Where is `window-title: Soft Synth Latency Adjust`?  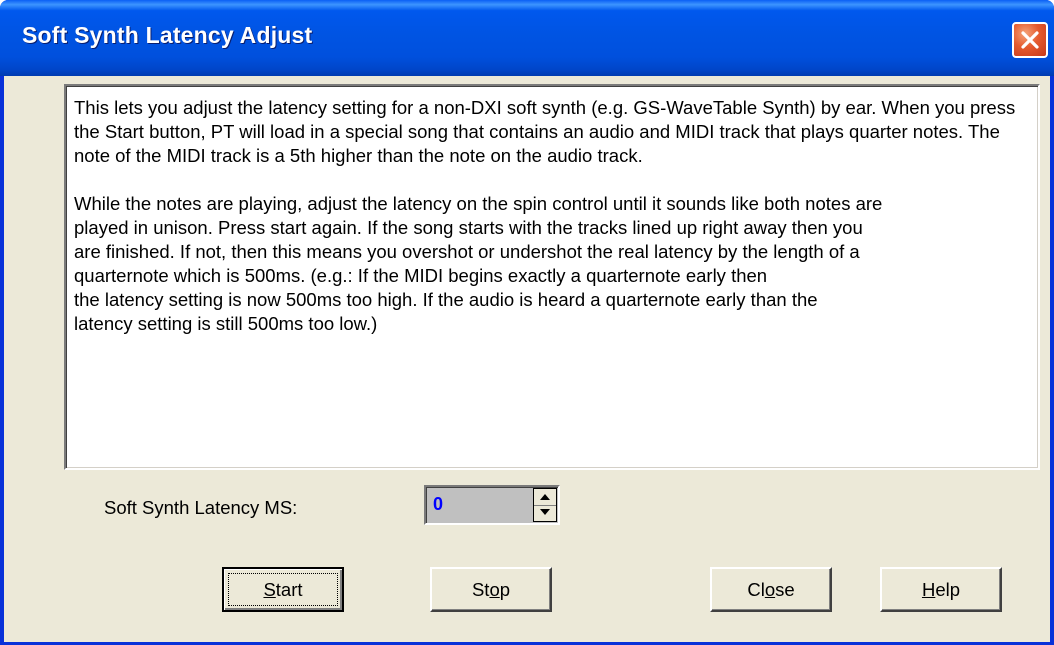
window-title: Soft Synth Latency Adjust is located at coordinates (167, 35).